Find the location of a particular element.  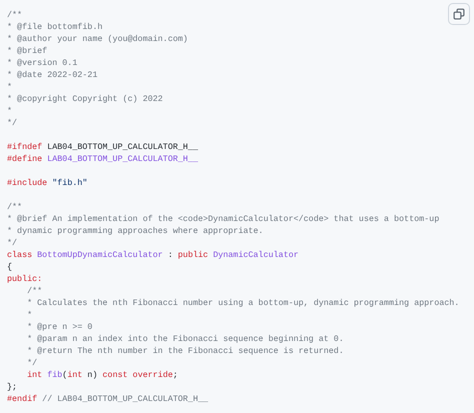

code-line: #define LAB04_BOTTOM_UP_CALCULATOR_H__ is located at coordinates (102, 159).